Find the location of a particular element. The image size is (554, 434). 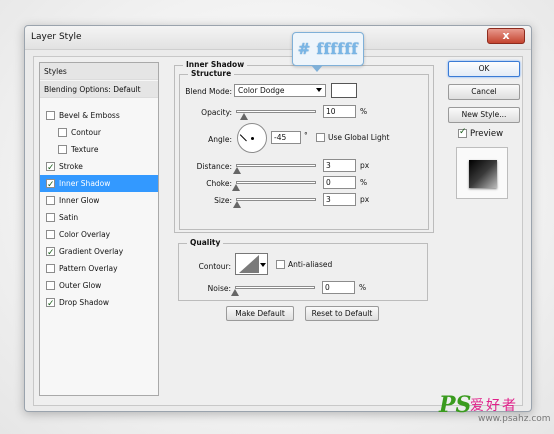

choke-label: Choke: is located at coordinates (219, 183).